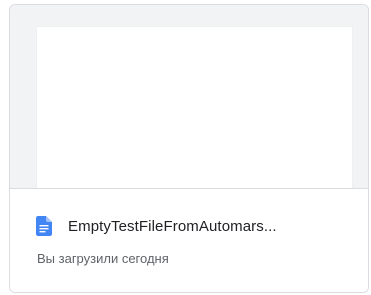  What do you see at coordinates (103, 258) in the screenshot?
I see `upload-status: Вы загрузили сегодня` at bounding box center [103, 258].